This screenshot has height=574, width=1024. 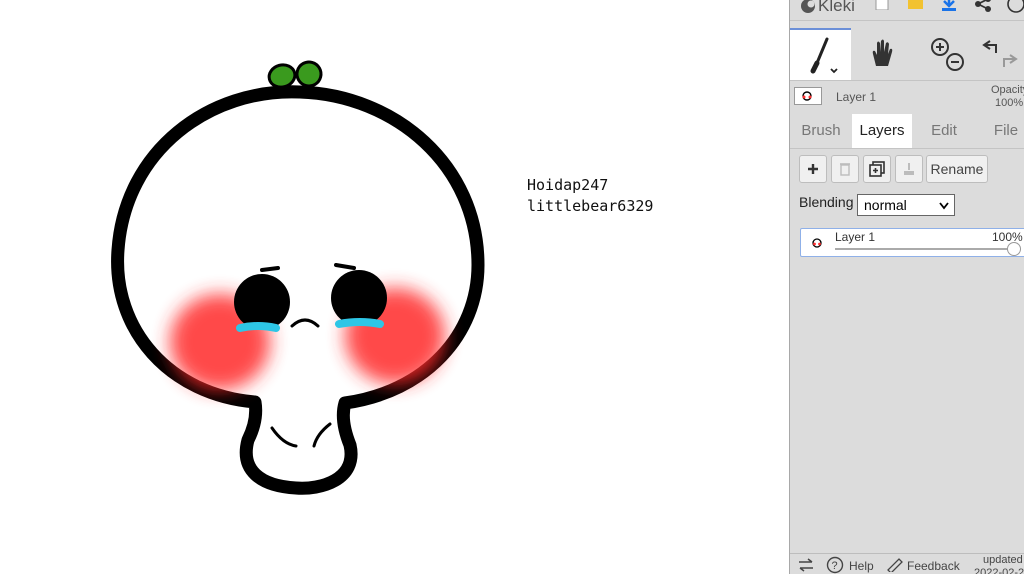 What do you see at coordinates (940, 47) in the screenshot?
I see `zoom-in-icon` at bounding box center [940, 47].